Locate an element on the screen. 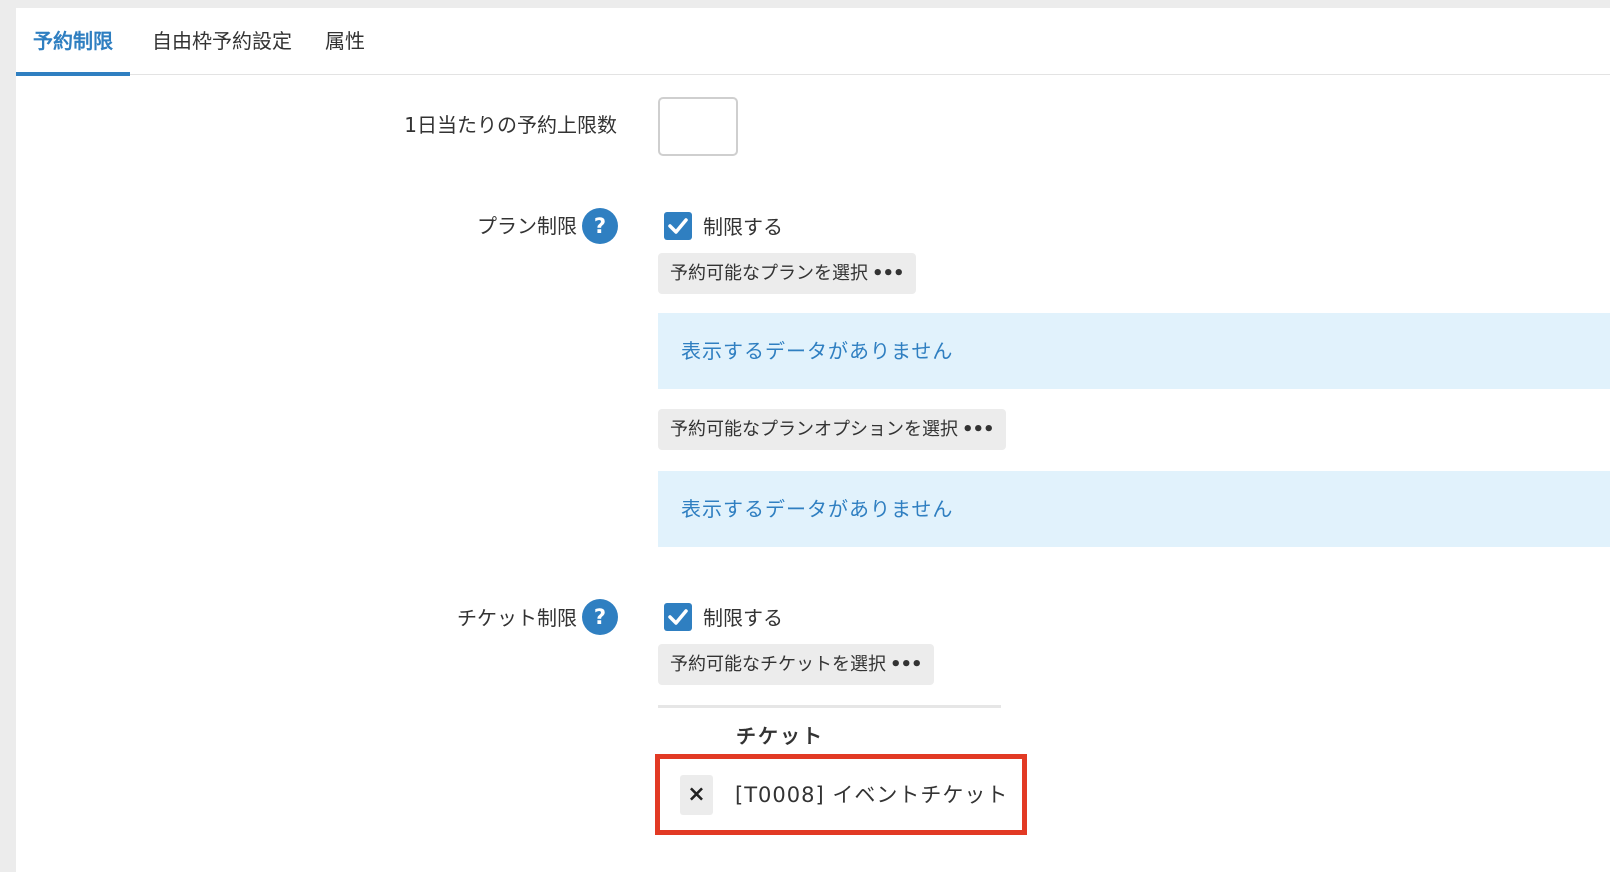  select-plan-option-button: 予約可能なプランオプションを選択 ••• is located at coordinates (832, 429).